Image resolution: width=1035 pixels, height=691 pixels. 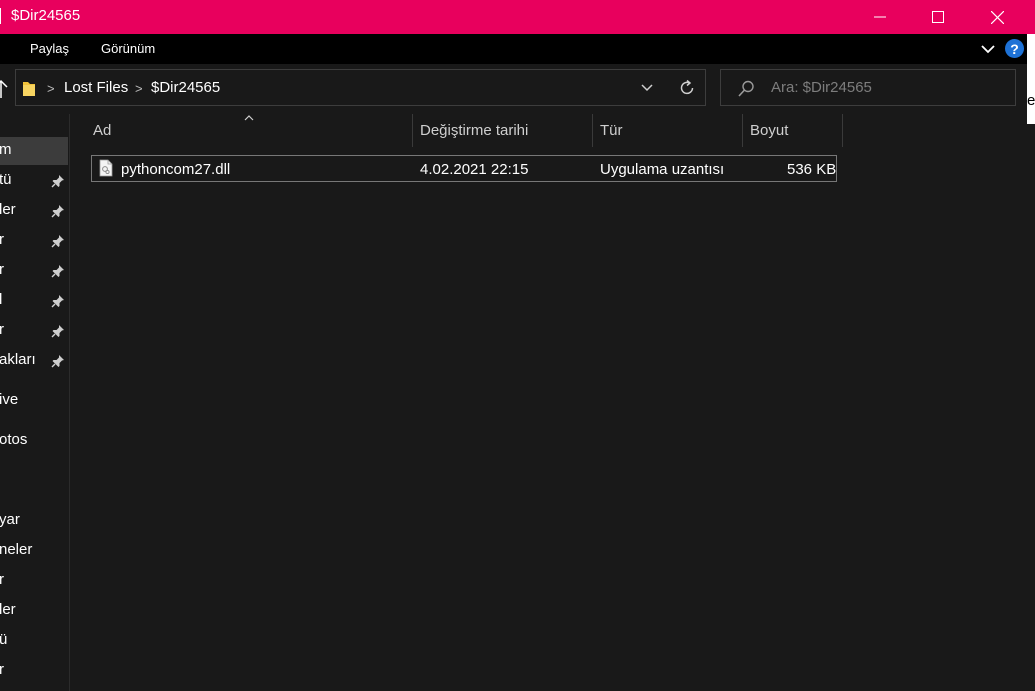 What do you see at coordinates (96, 87) in the screenshot?
I see `breadcrumb-lost-files: Lost Files` at bounding box center [96, 87].